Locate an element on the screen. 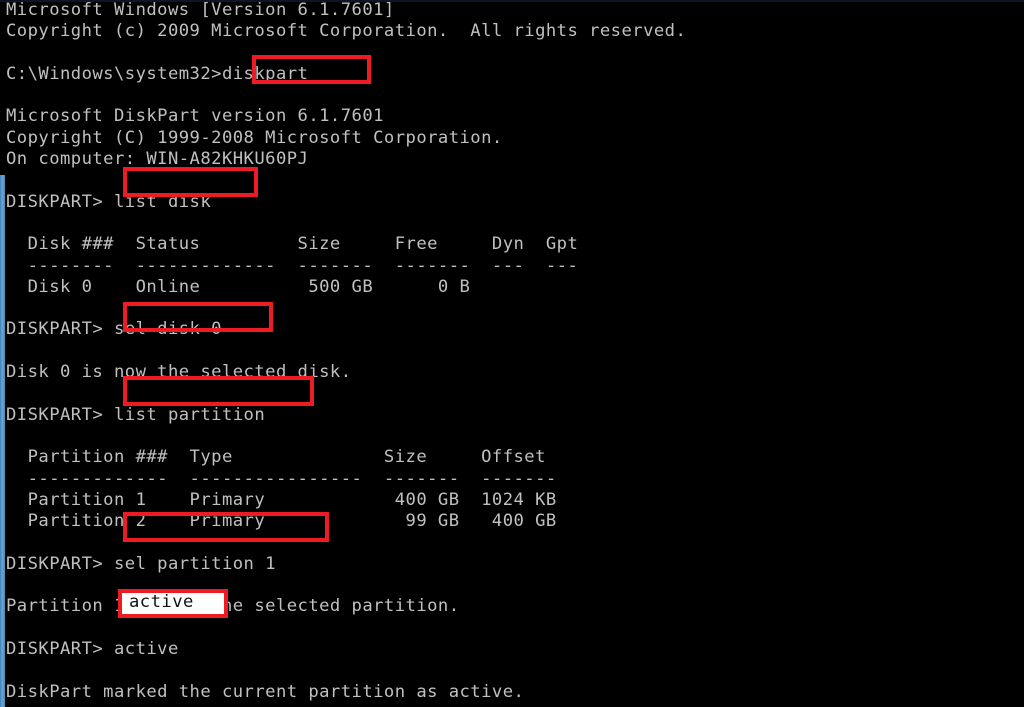  console-line: On computer: WIN-A82KHKU60PJ is located at coordinates (157, 159).